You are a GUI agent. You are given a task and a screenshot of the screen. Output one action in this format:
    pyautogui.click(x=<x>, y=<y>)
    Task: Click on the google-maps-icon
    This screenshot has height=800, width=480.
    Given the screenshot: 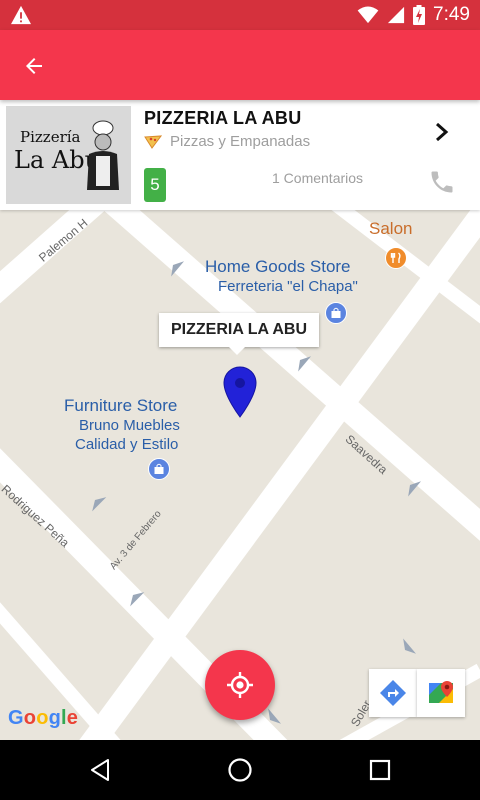 What is the action you would take?
    pyautogui.click(x=441, y=692)
    